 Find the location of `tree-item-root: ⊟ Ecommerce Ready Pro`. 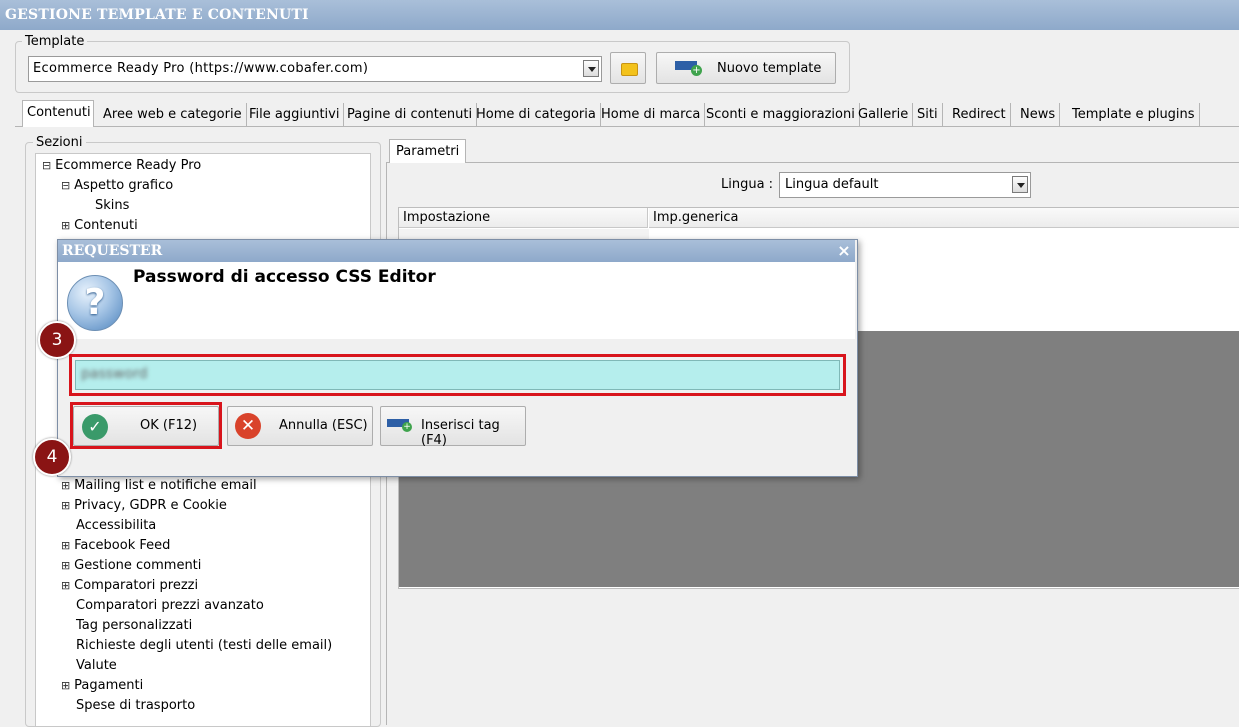

tree-item-root: ⊟ Ecommerce Ready Pro is located at coordinates (121, 166).